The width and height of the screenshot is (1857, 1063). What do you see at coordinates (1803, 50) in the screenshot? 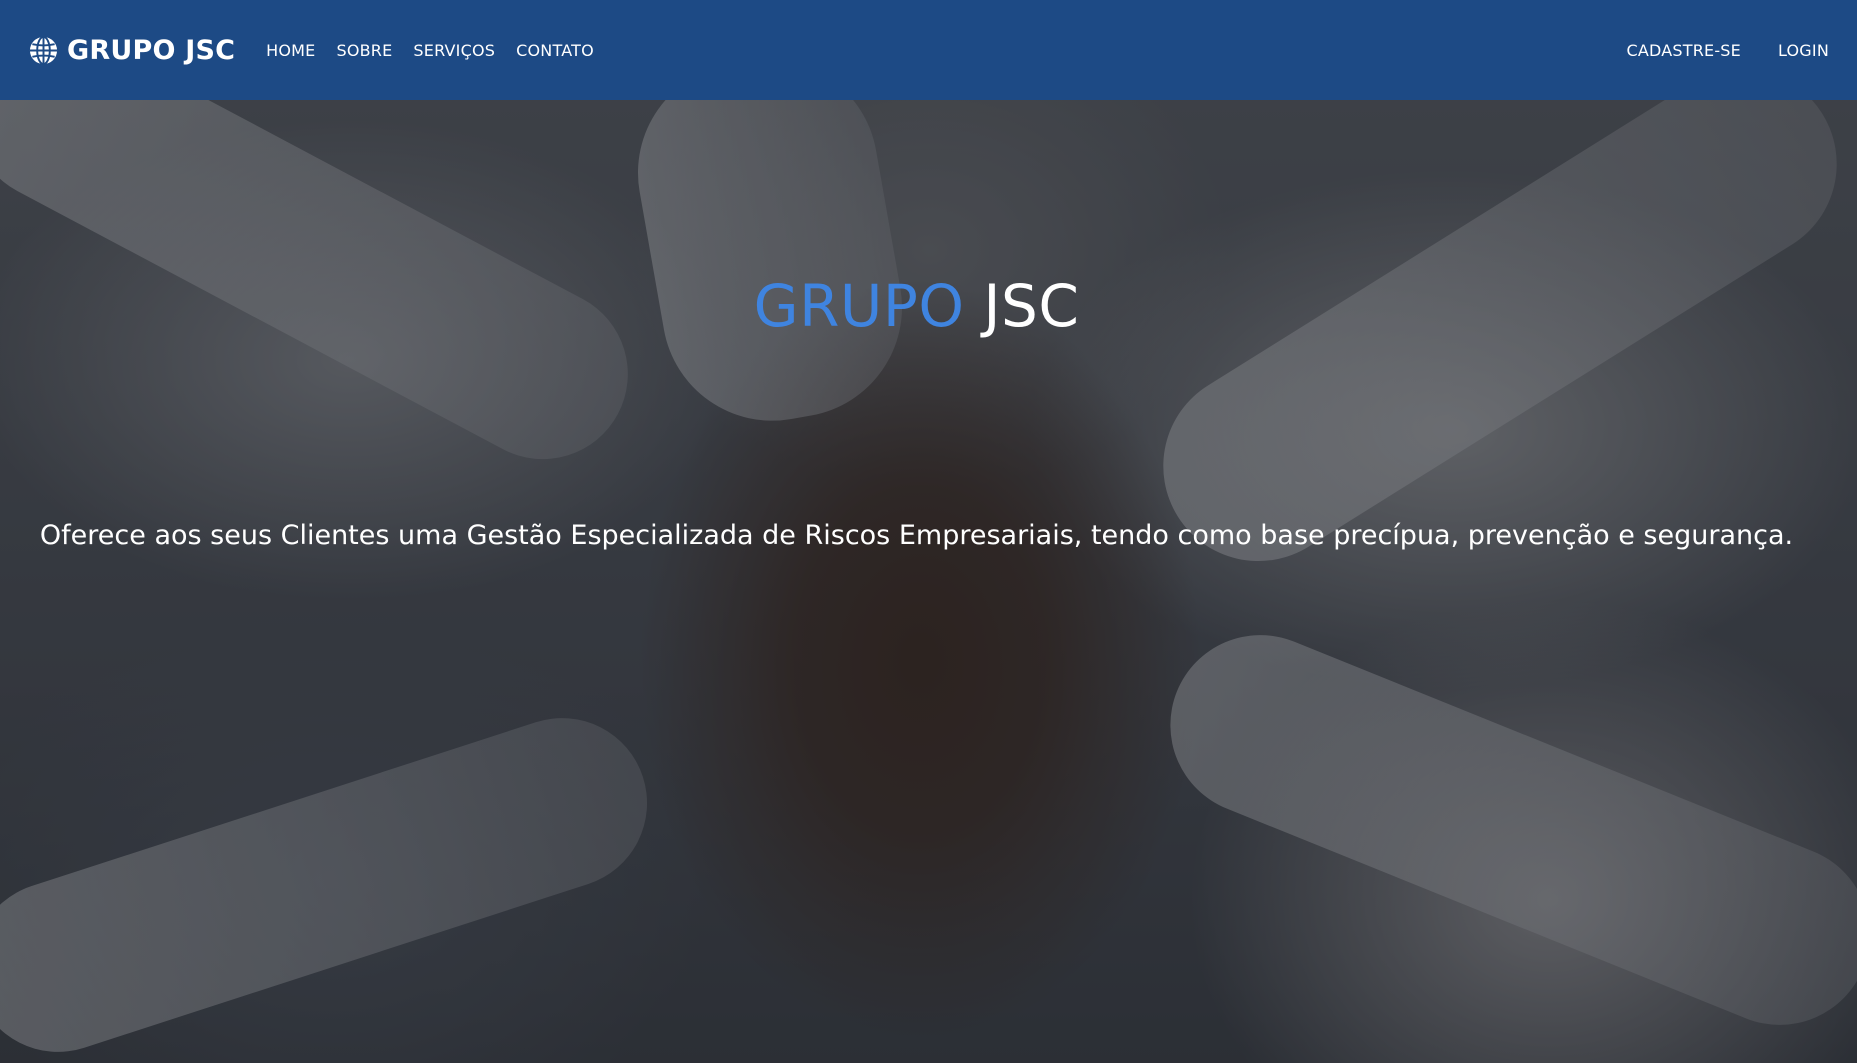
I see `login-link: LOGIN` at bounding box center [1803, 50].